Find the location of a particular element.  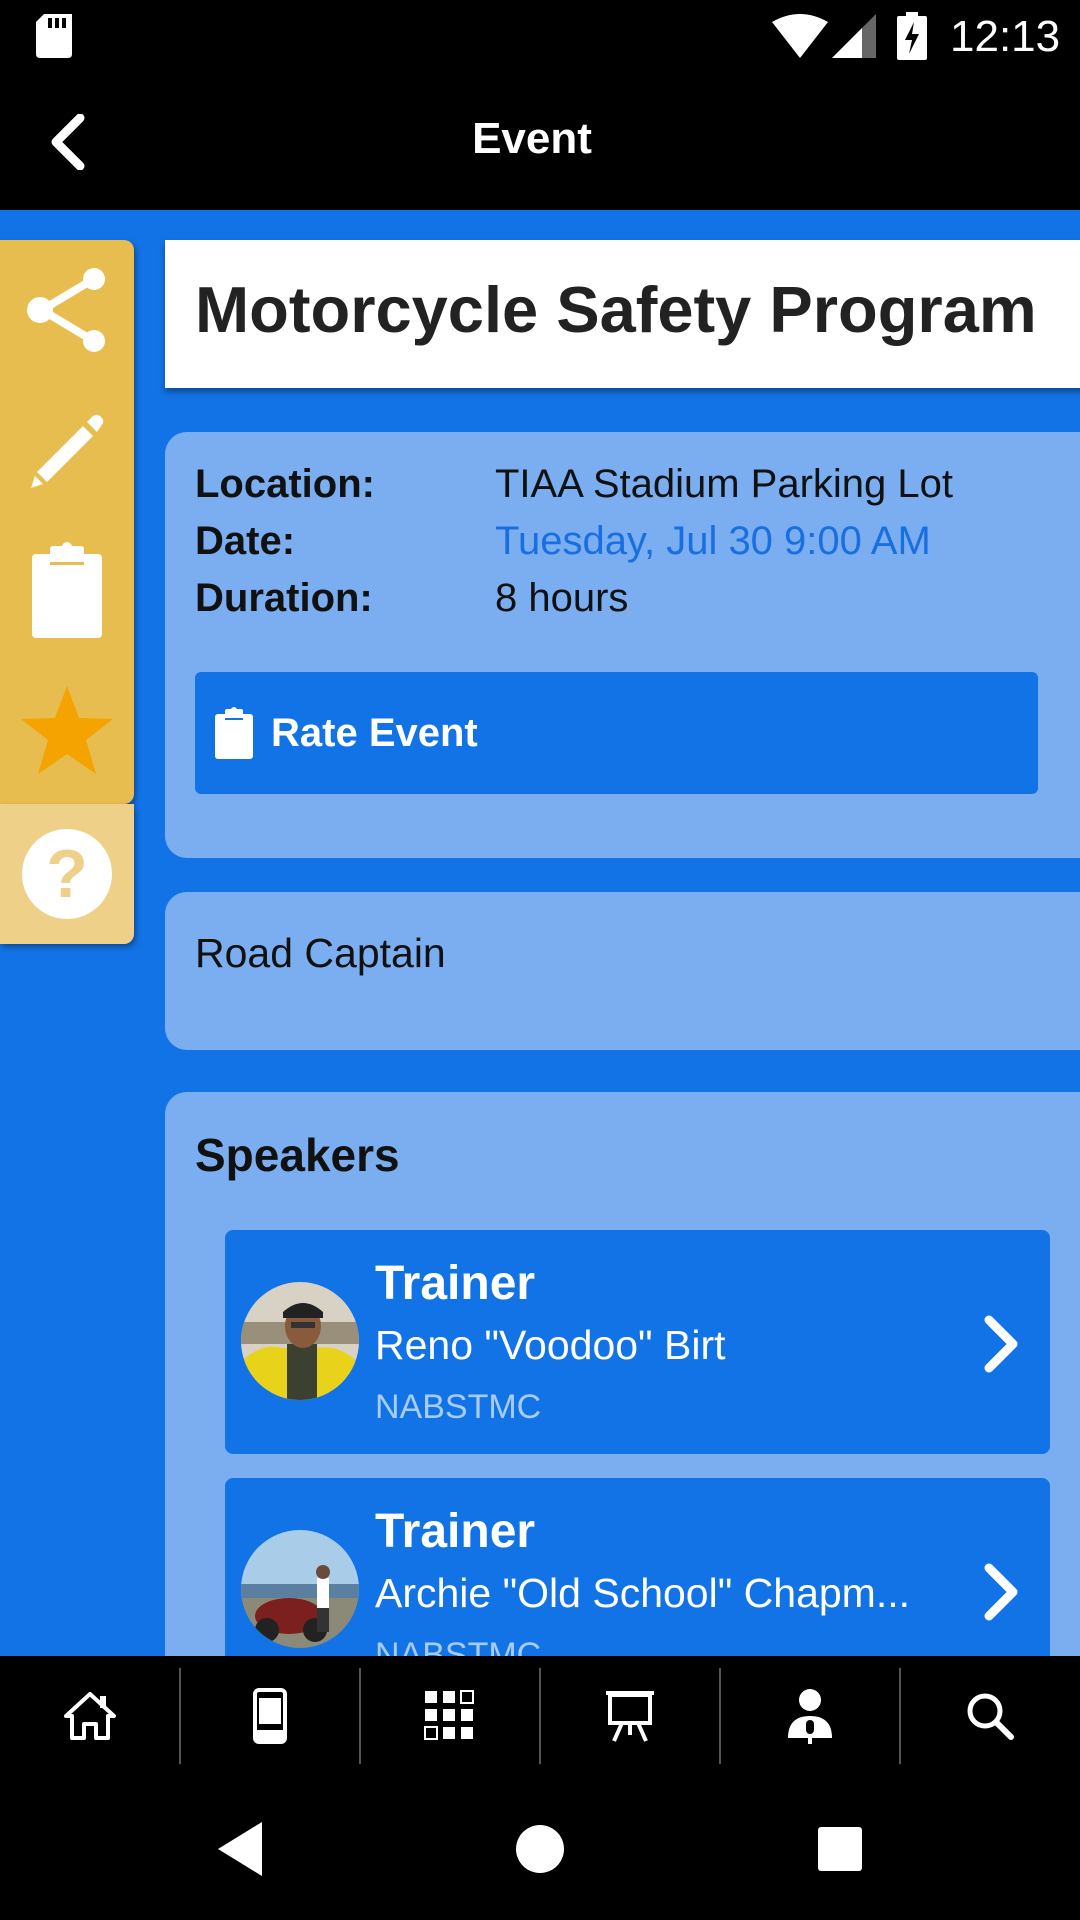

favorite-button is located at coordinates (67, 730).